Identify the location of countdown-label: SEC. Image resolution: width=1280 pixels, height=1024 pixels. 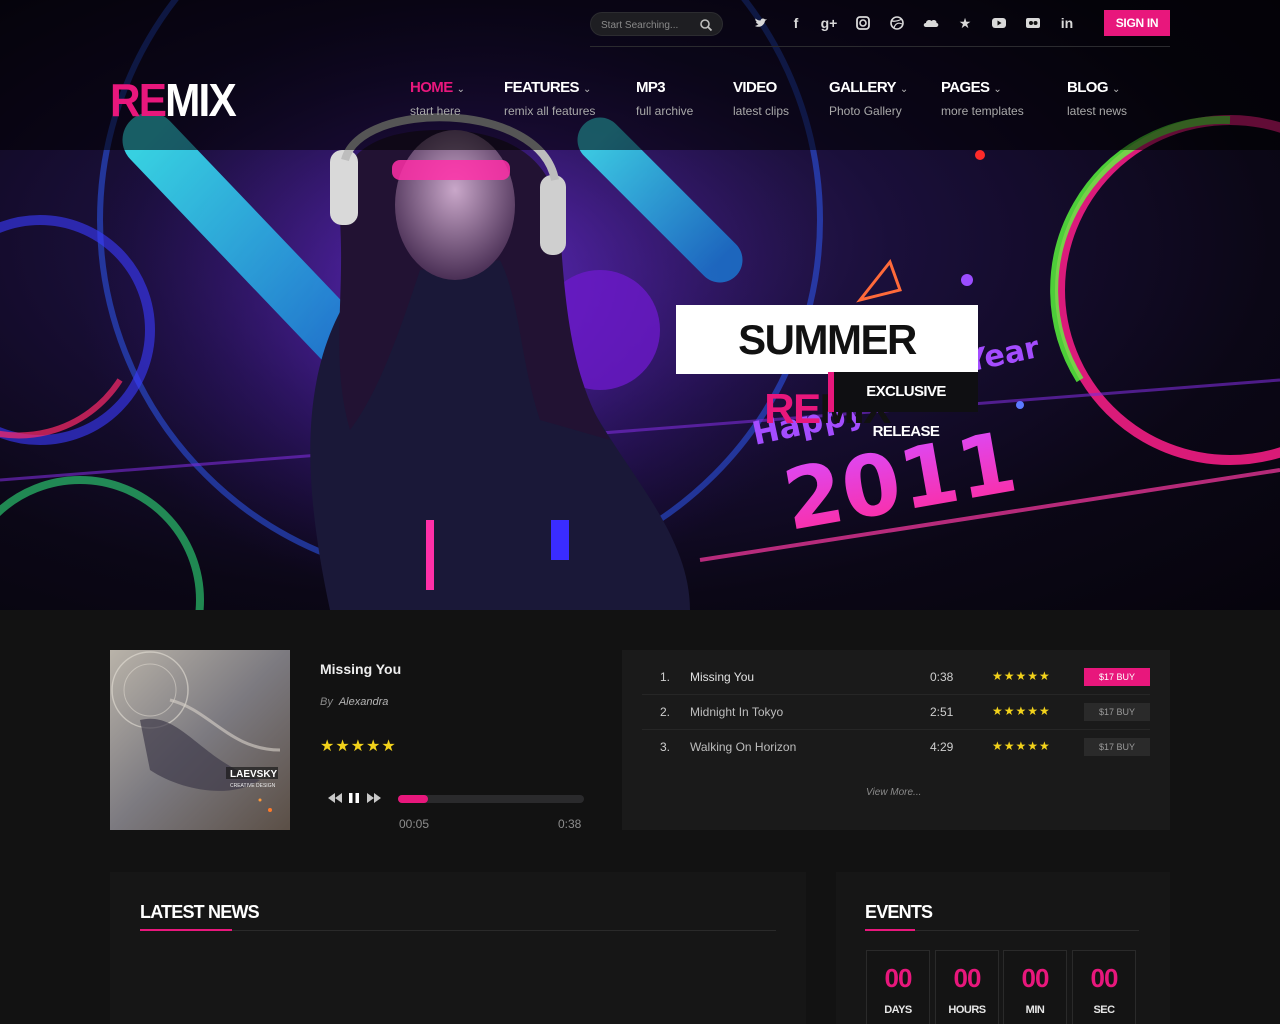
(1104, 1010).